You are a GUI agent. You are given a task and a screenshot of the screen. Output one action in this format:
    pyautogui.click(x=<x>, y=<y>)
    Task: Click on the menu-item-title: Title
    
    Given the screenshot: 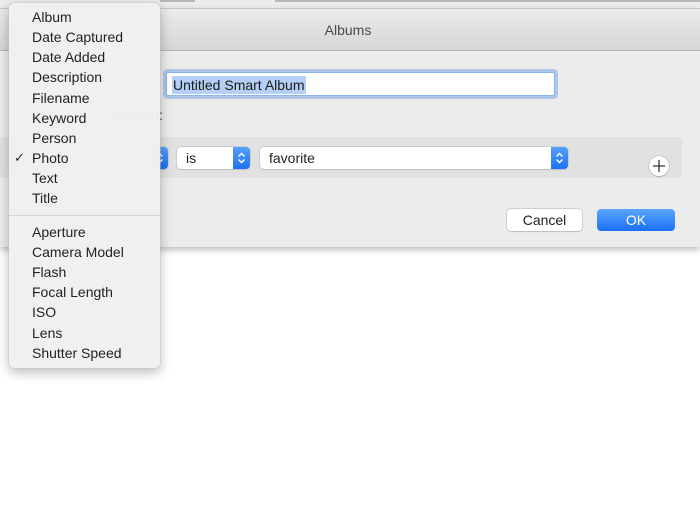 What is the action you would take?
    pyautogui.click(x=84, y=198)
    